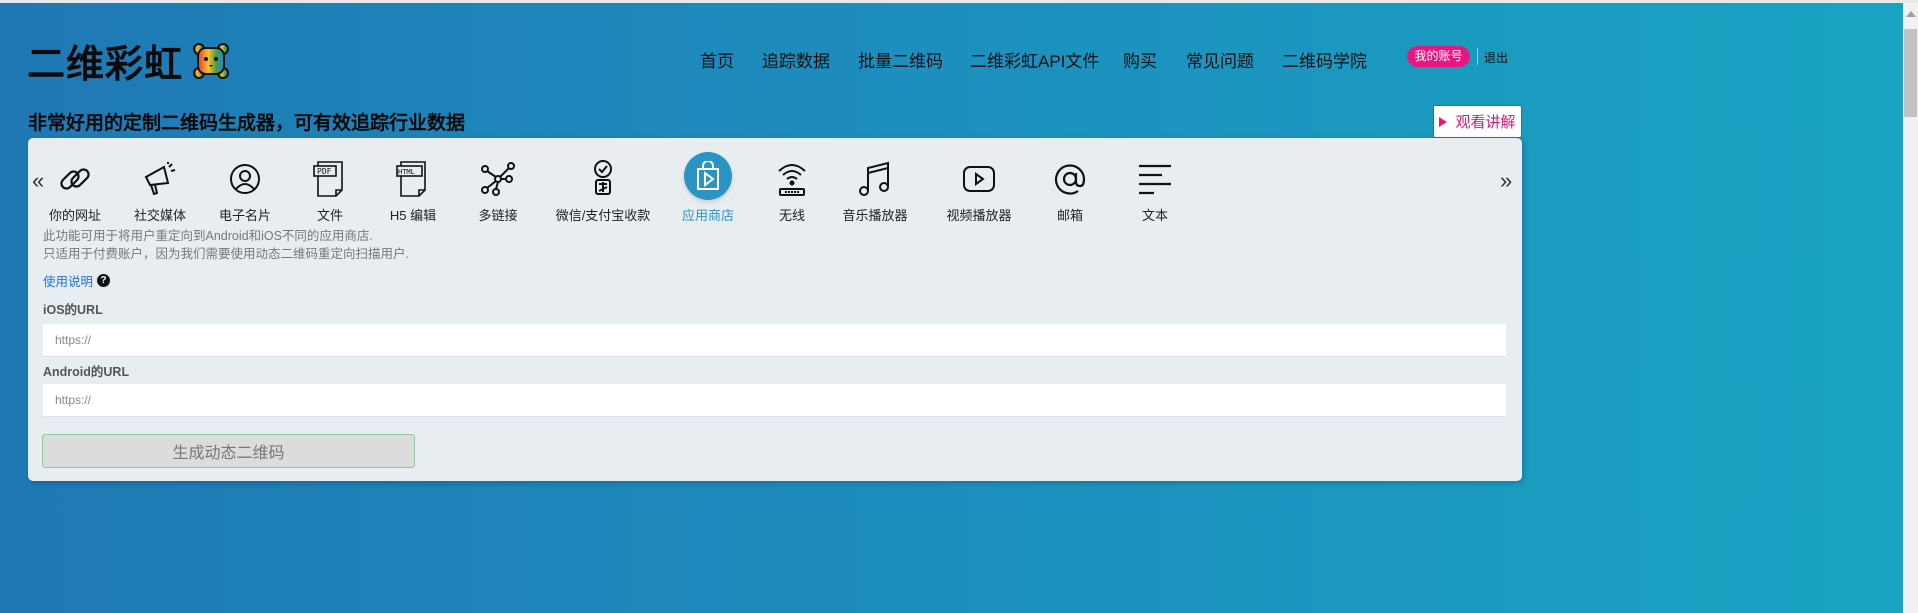 The height and width of the screenshot is (613, 1918). I want to click on nav-batch: 批量二维码, so click(900, 59).